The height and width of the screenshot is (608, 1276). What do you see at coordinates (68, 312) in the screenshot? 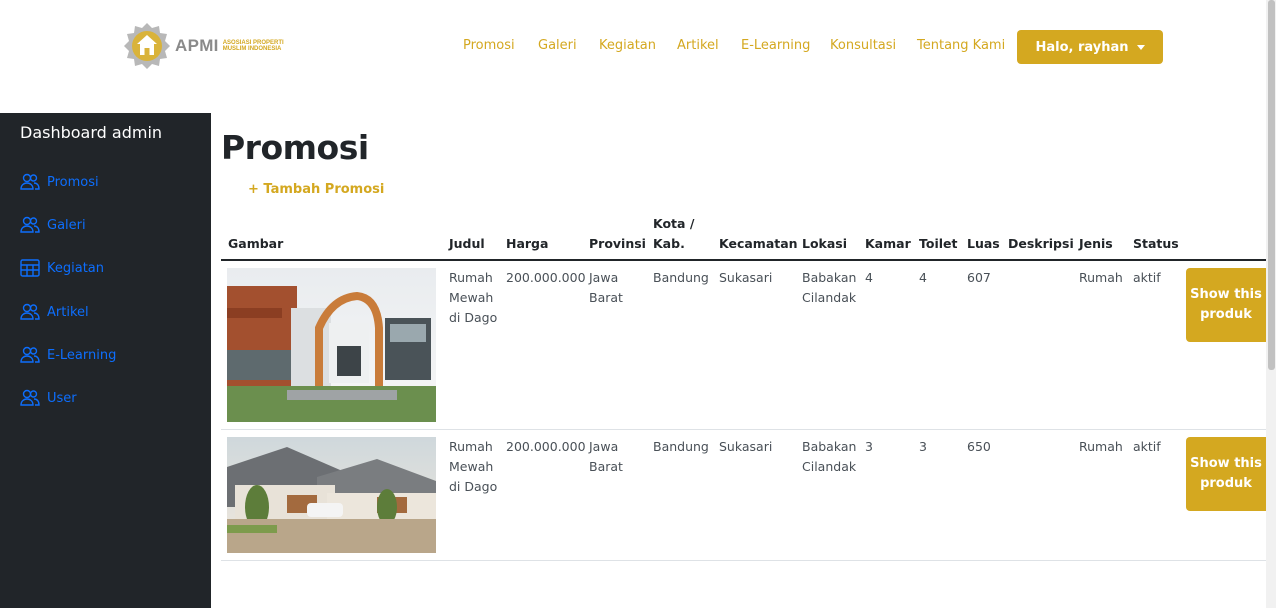
I see `sidebar-item-label: Artikel` at bounding box center [68, 312].